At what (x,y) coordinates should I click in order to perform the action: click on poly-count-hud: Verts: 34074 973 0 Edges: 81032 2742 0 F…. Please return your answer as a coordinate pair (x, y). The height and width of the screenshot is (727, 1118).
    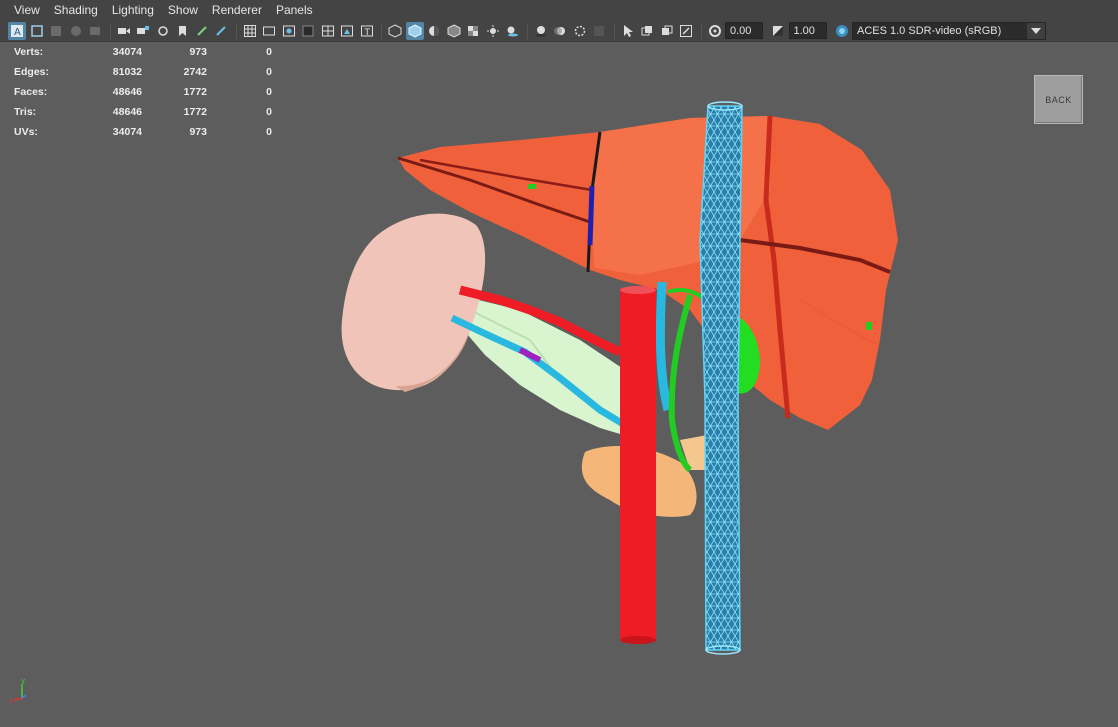
    Looking at the image, I should click on (143, 92).